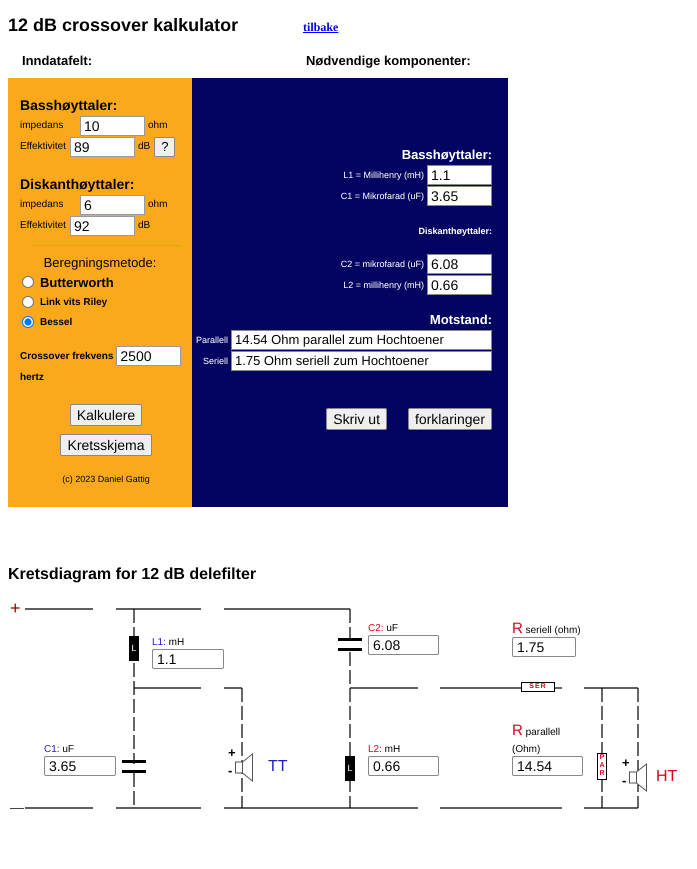  What do you see at coordinates (80, 766) in the screenshot?
I see `value-field: 3.65` at bounding box center [80, 766].